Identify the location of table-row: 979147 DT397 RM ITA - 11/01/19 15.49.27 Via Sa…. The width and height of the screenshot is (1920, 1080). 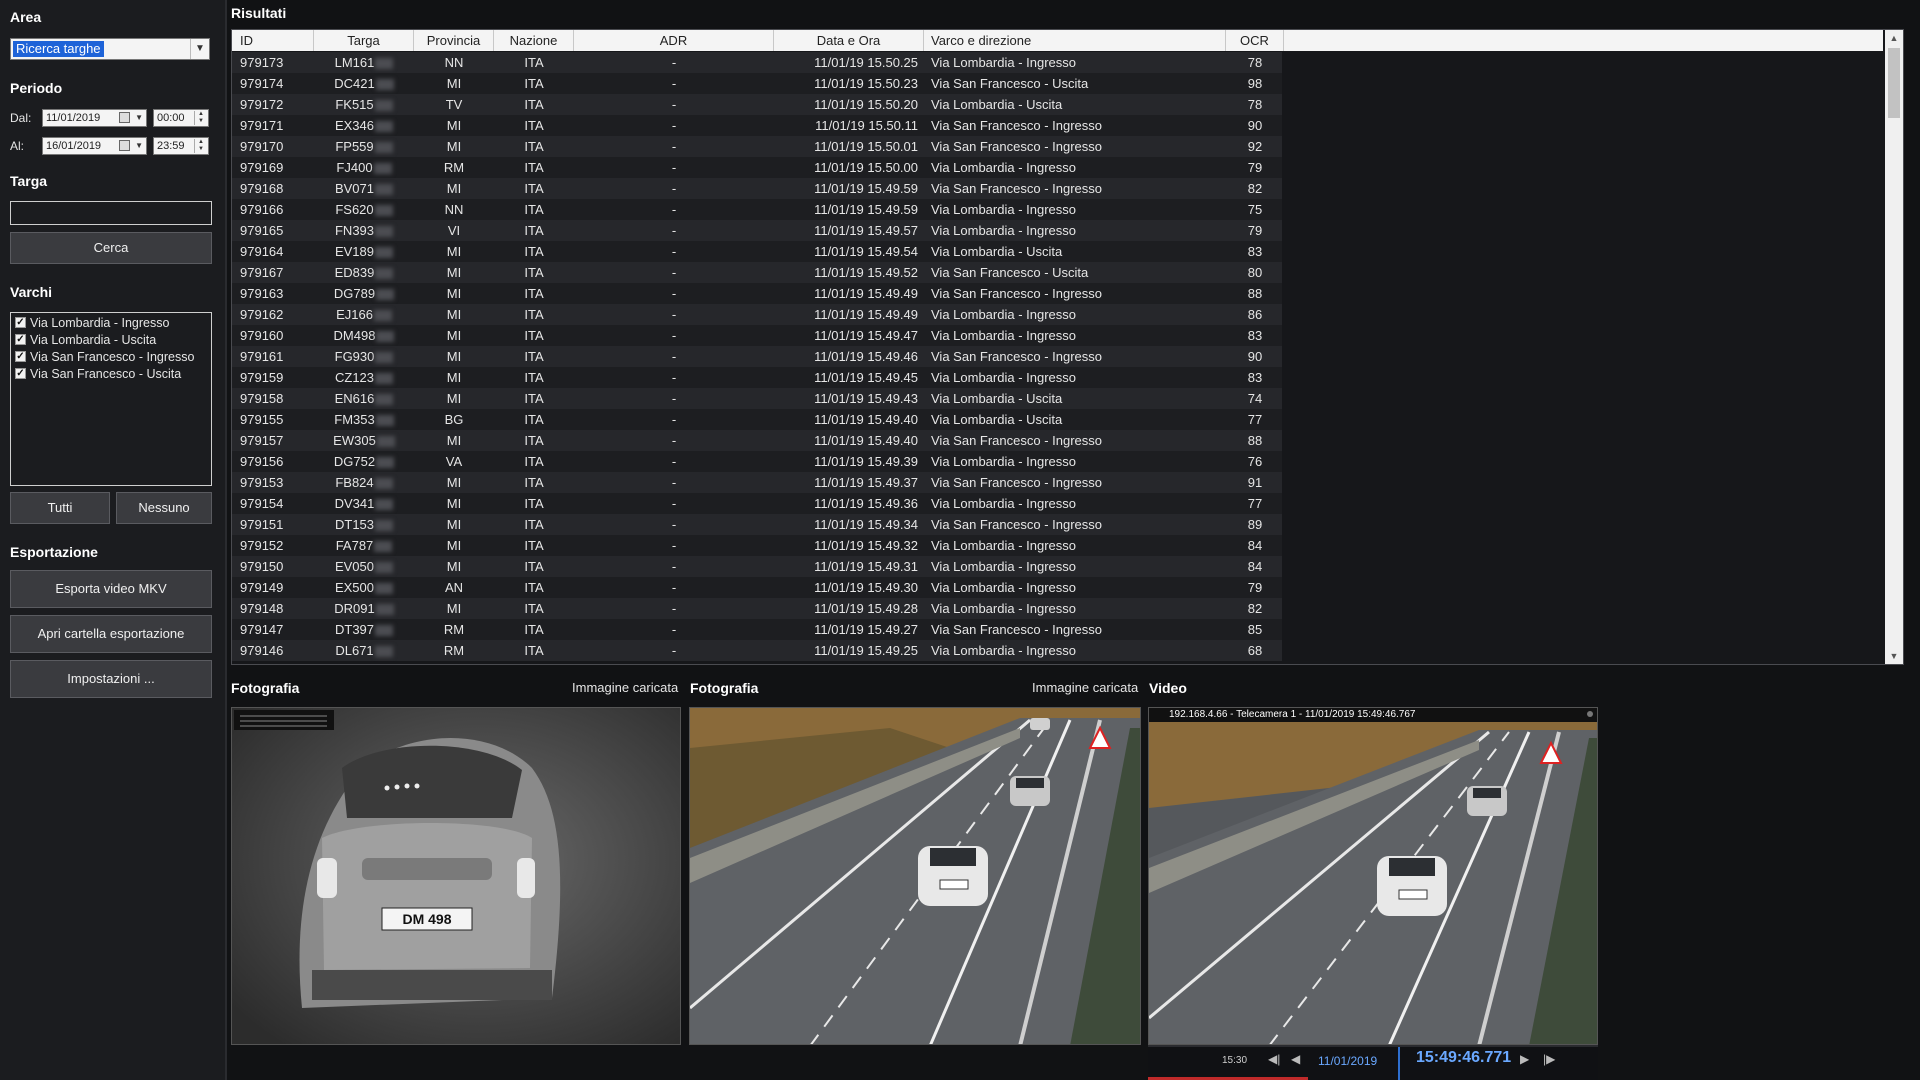
(757, 629).